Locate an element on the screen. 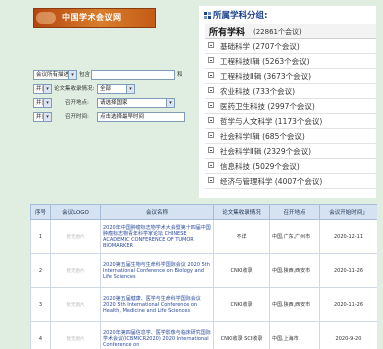 The height and width of the screenshot is (349, 383). search-field-select: 会议所有描述 ▾ is located at coordinates (55, 75).